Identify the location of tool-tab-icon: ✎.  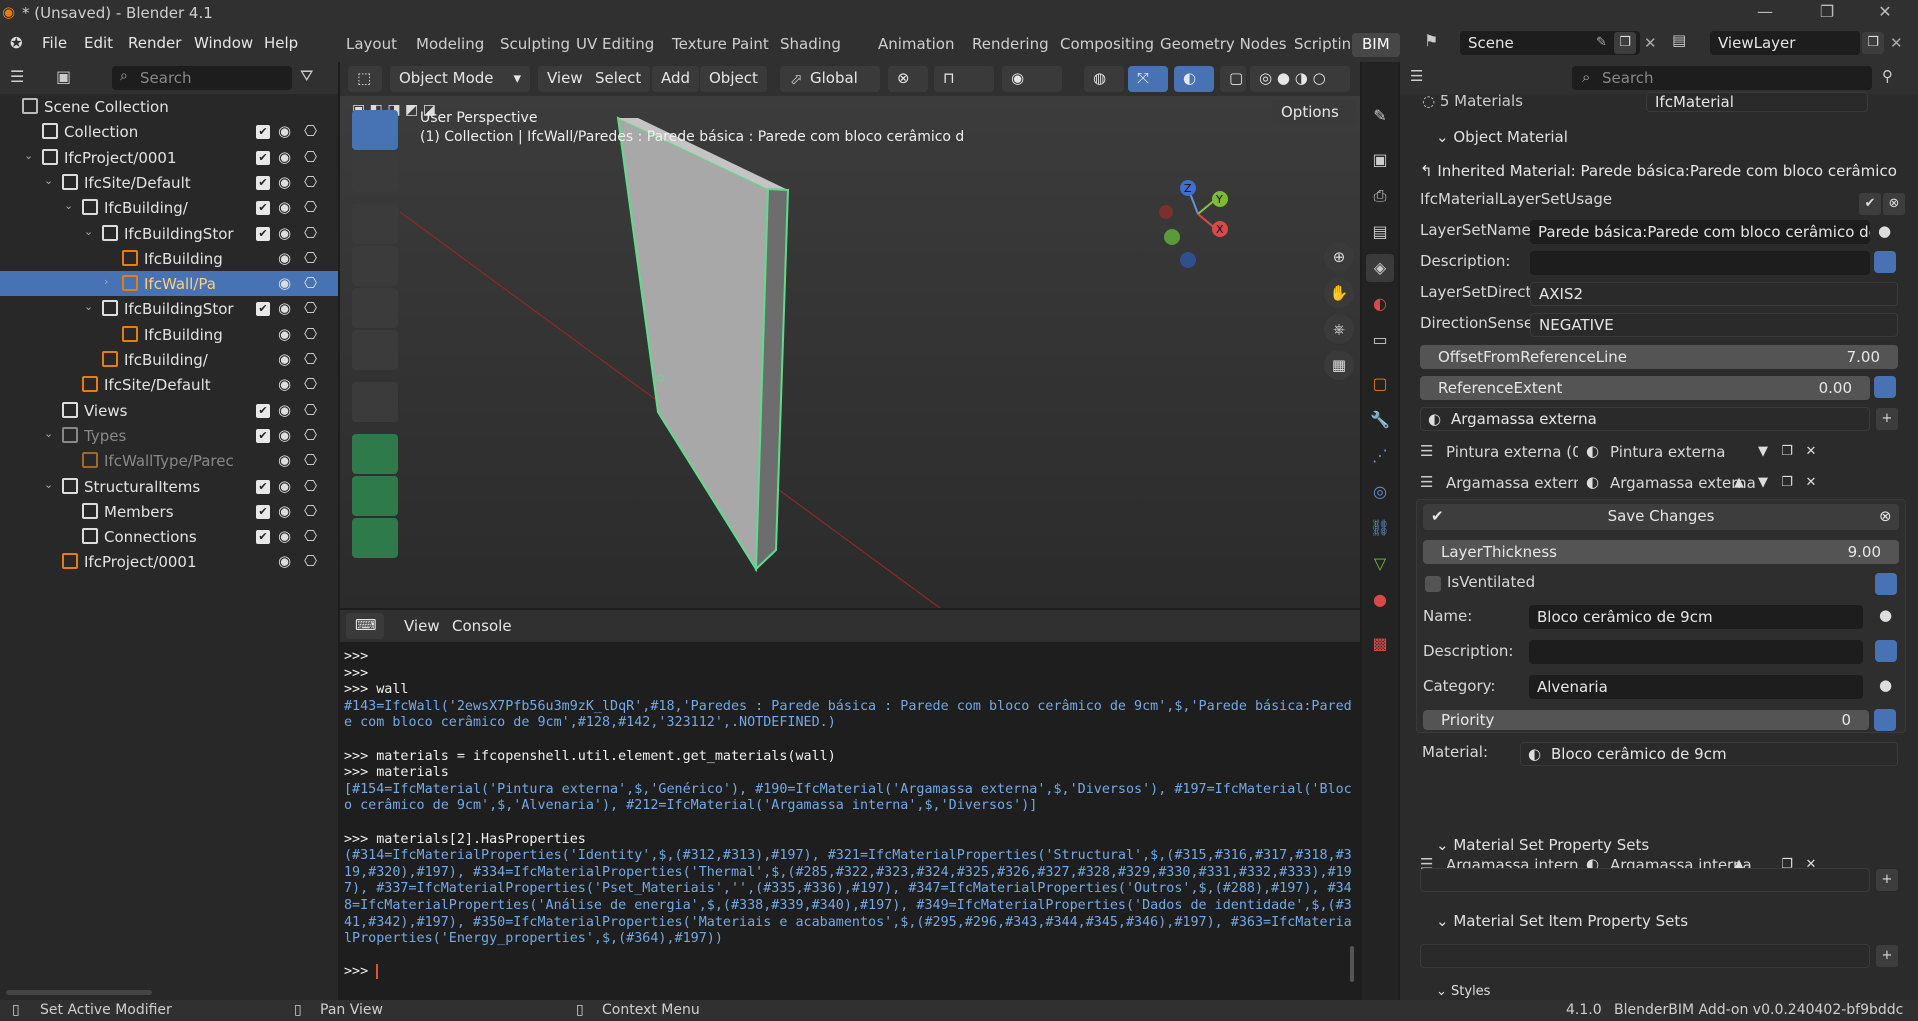
(1380, 116).